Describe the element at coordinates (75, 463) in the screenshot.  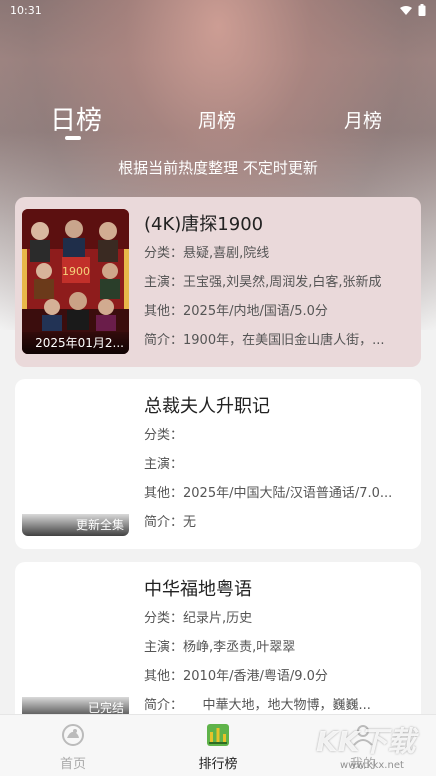
I see `poster-image: 更新全集` at that location.